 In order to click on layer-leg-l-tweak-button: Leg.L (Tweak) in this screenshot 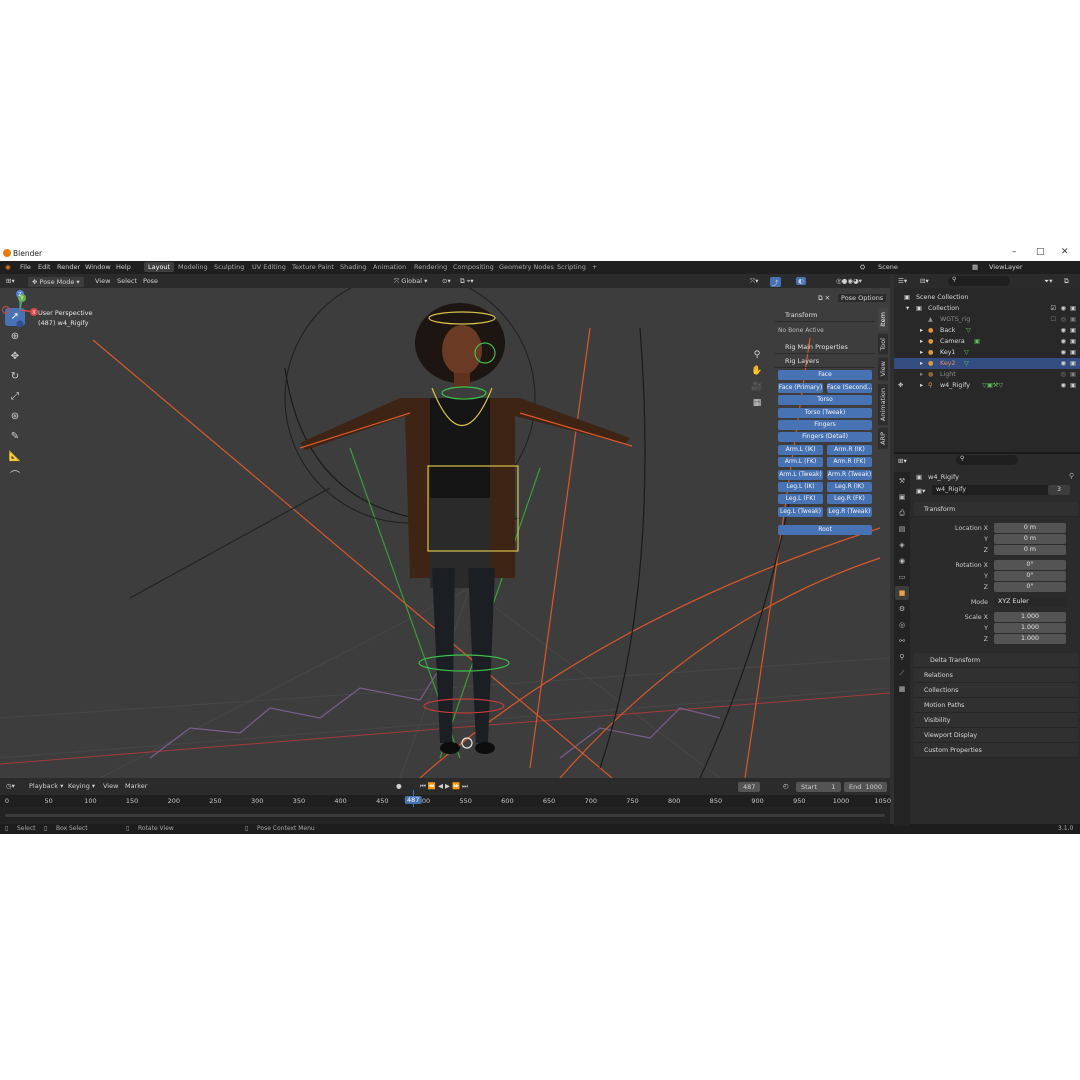, I will do `click(800, 511)`.